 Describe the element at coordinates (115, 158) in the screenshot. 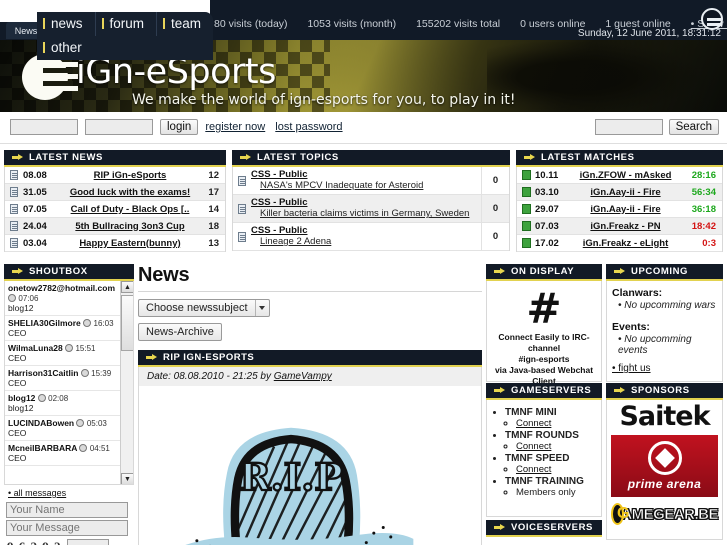

I see `latest-news-header: LATEST NEWS` at that location.